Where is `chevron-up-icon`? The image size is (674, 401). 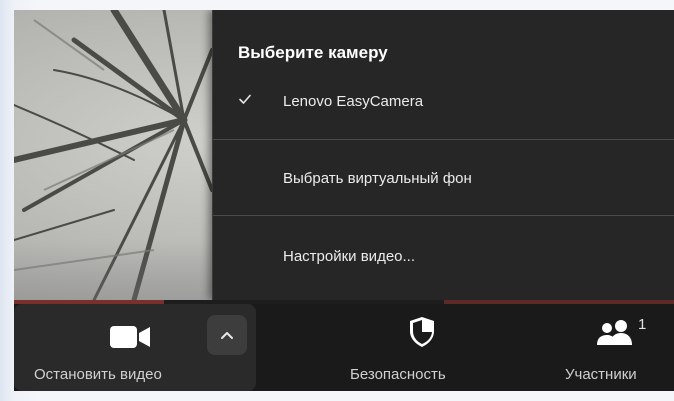
chevron-up-icon is located at coordinates (227, 335).